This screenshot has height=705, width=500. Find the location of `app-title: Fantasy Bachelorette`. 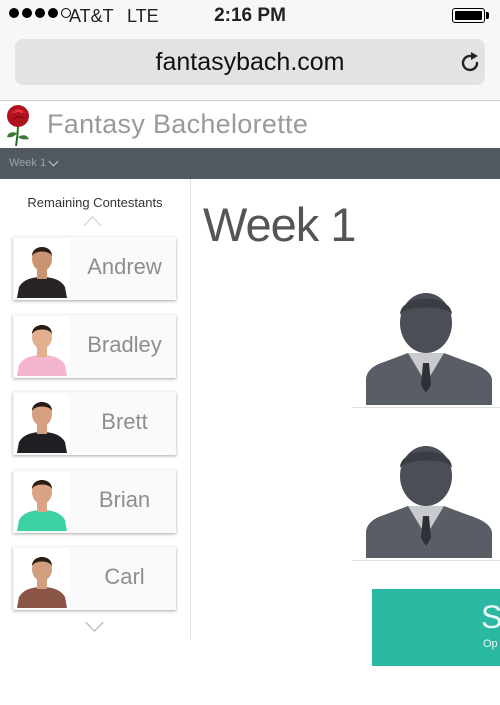

app-title: Fantasy Bachelorette is located at coordinates (178, 124).